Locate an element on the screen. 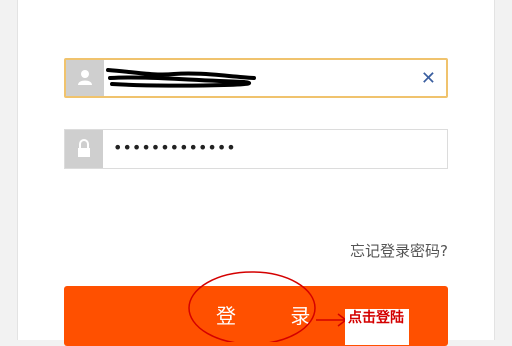 This screenshot has height=346, width=512. forgot-password-link: 忘记登录密码? is located at coordinates (399, 250).